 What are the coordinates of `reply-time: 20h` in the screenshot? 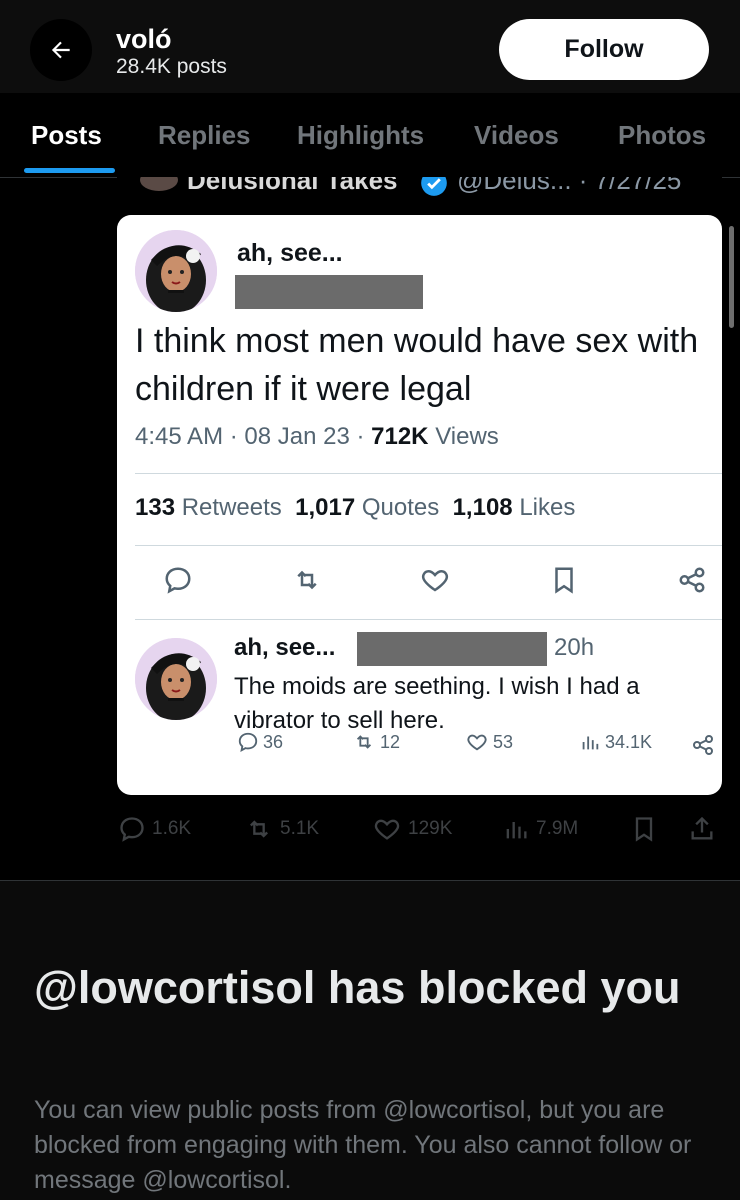 It's located at (574, 647).